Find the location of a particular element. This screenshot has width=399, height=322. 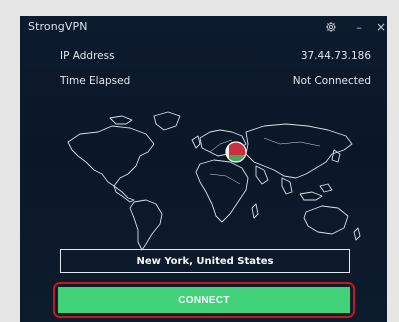

time-elapsed-value: Not Connected is located at coordinates (331, 81).